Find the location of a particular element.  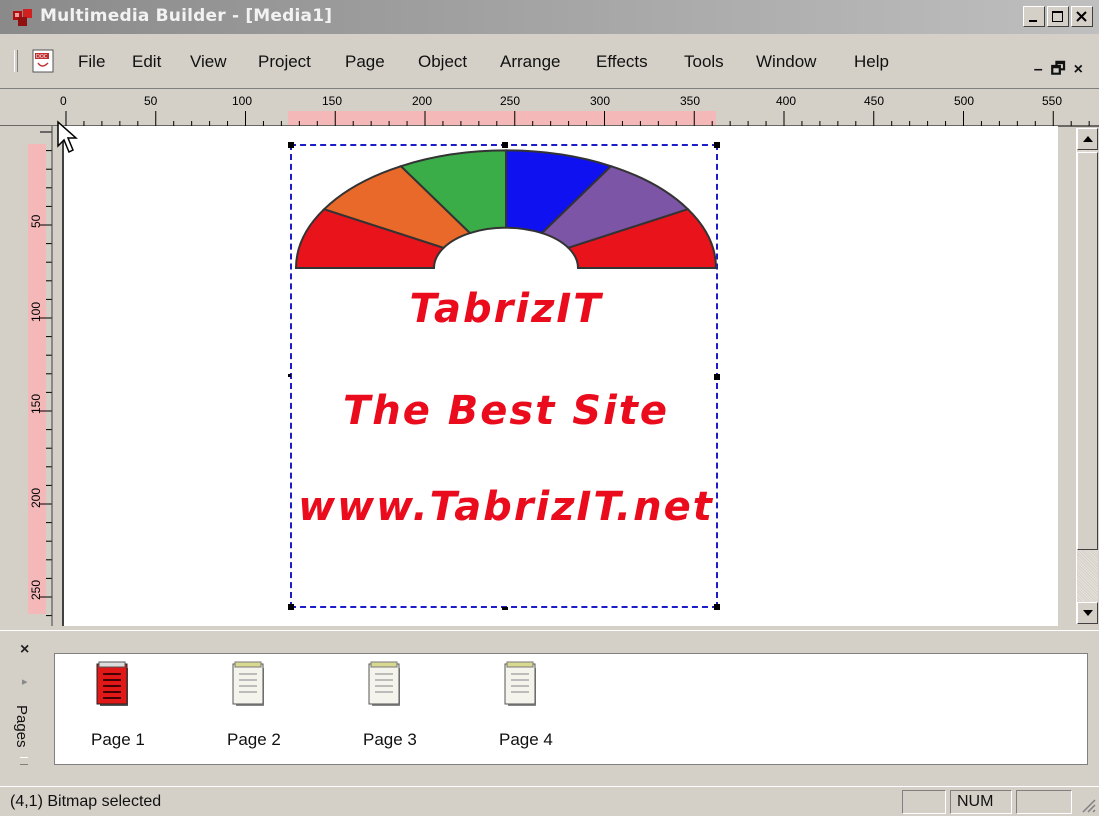

close-icon is located at coordinates (1081, 16).